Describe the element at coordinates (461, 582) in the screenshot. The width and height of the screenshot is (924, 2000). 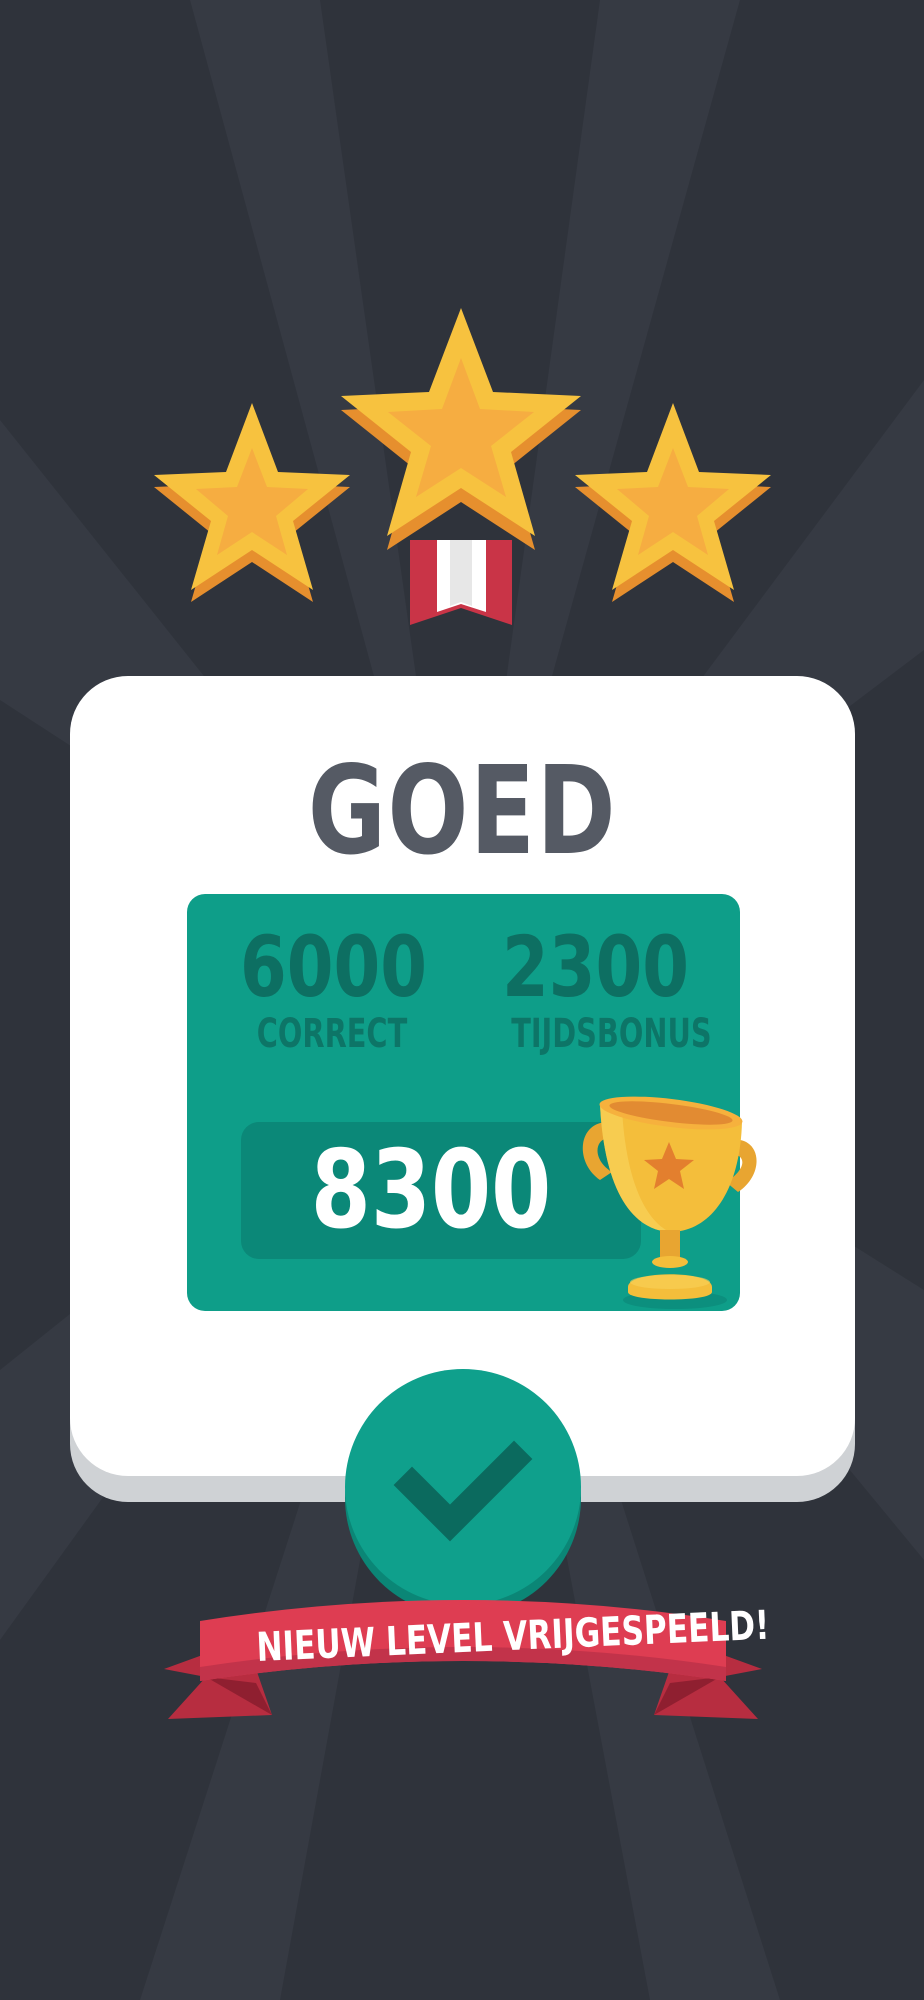
I see `medal-ribbon-icon` at that location.